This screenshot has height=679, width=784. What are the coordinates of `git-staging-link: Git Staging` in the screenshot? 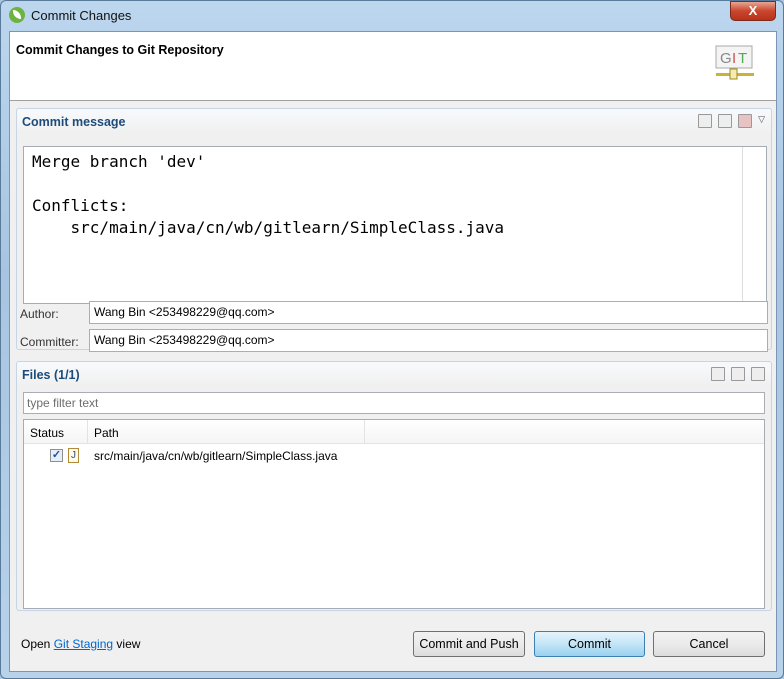 It's located at (83, 644).